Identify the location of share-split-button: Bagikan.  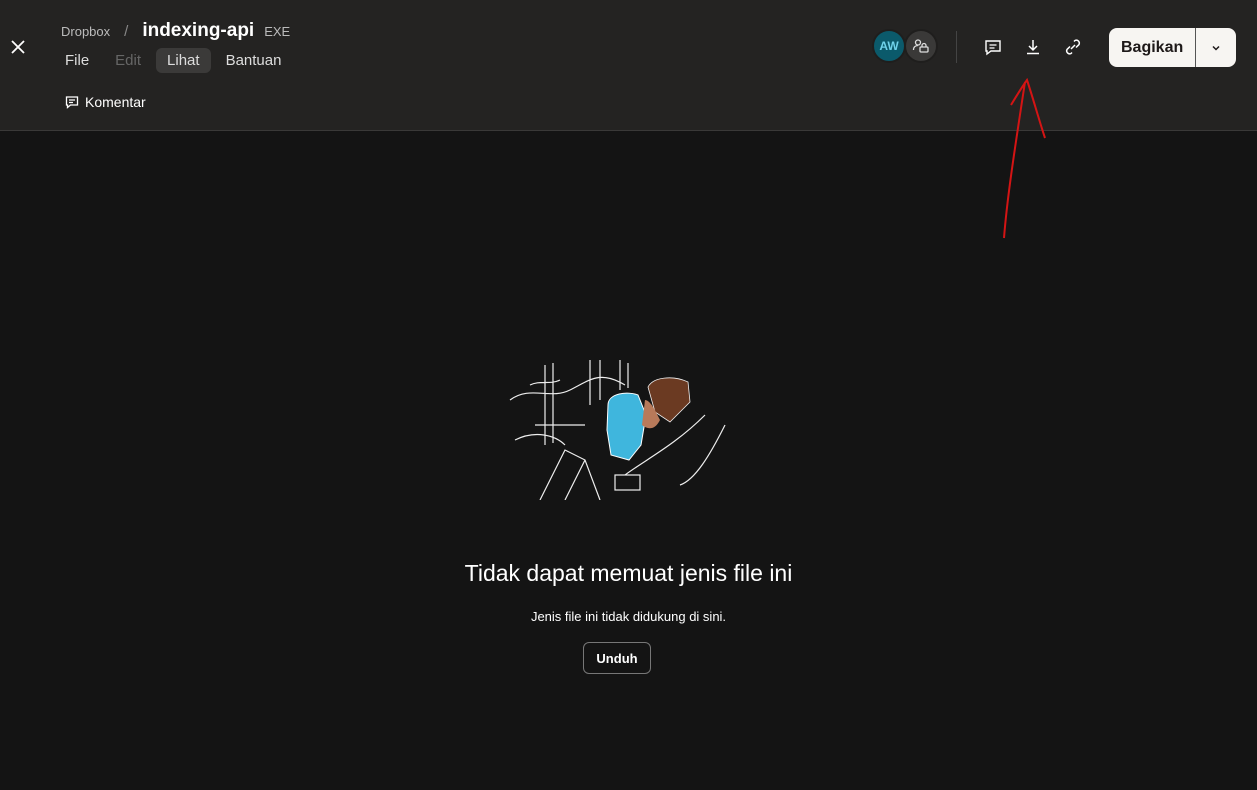
(1173, 47).